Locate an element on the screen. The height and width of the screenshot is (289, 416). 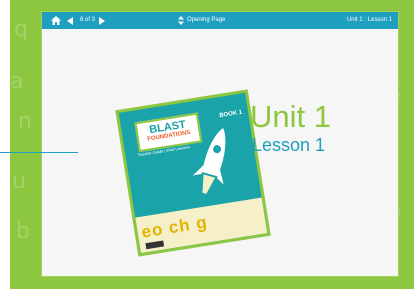
home-icon is located at coordinates (56, 20).